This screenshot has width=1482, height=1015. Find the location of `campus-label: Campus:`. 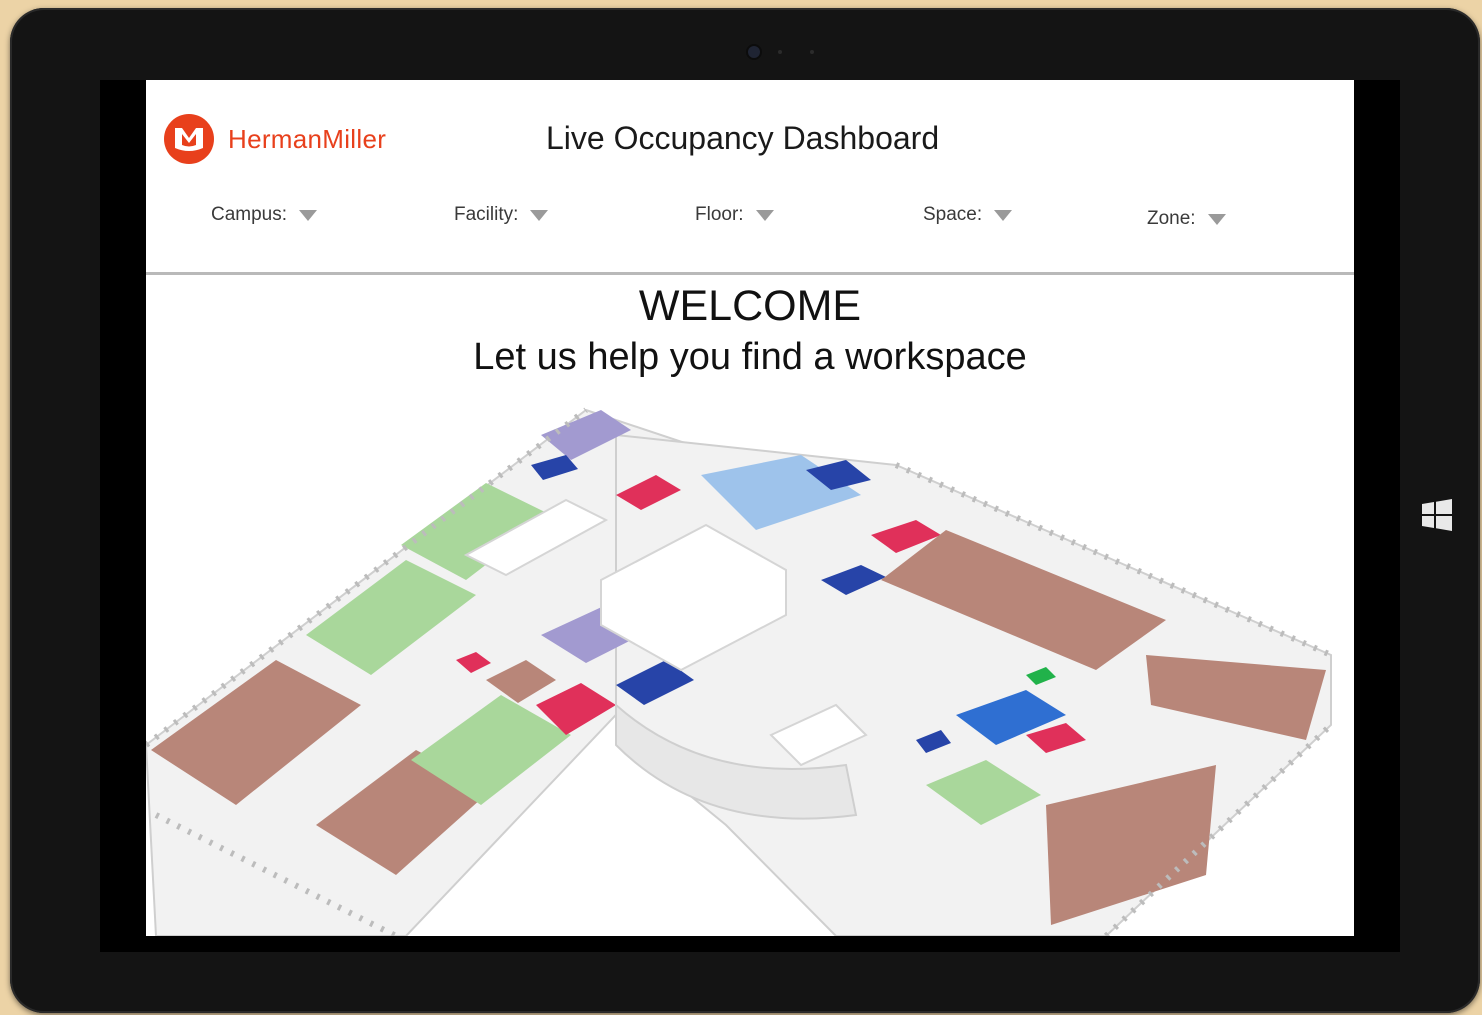

campus-label: Campus: is located at coordinates (249, 214).